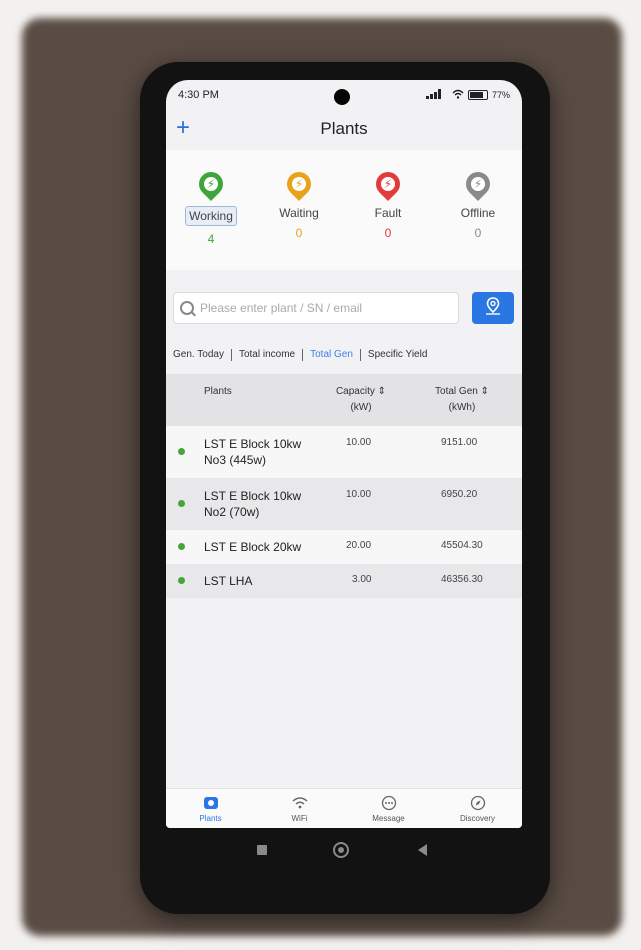  Describe the element at coordinates (299, 818) in the screenshot. I see `tab-wifi-label: WiFi` at that location.